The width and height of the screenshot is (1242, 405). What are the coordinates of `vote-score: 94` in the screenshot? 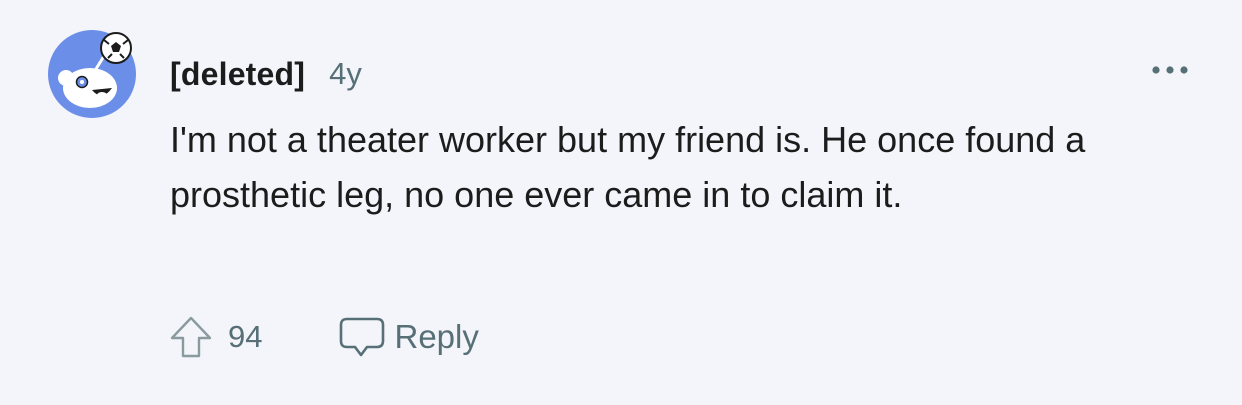 It's located at (245, 336).